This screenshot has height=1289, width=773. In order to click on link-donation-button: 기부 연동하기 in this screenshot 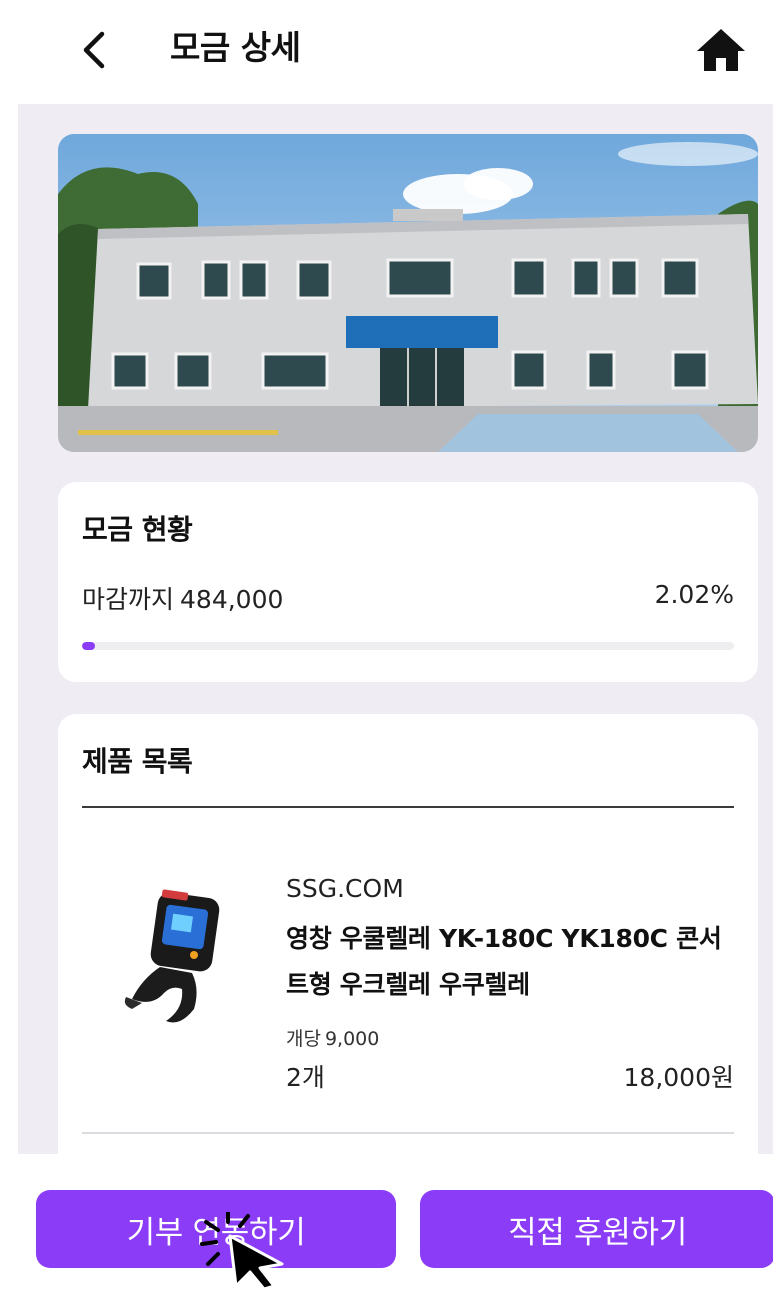, I will do `click(216, 1229)`.